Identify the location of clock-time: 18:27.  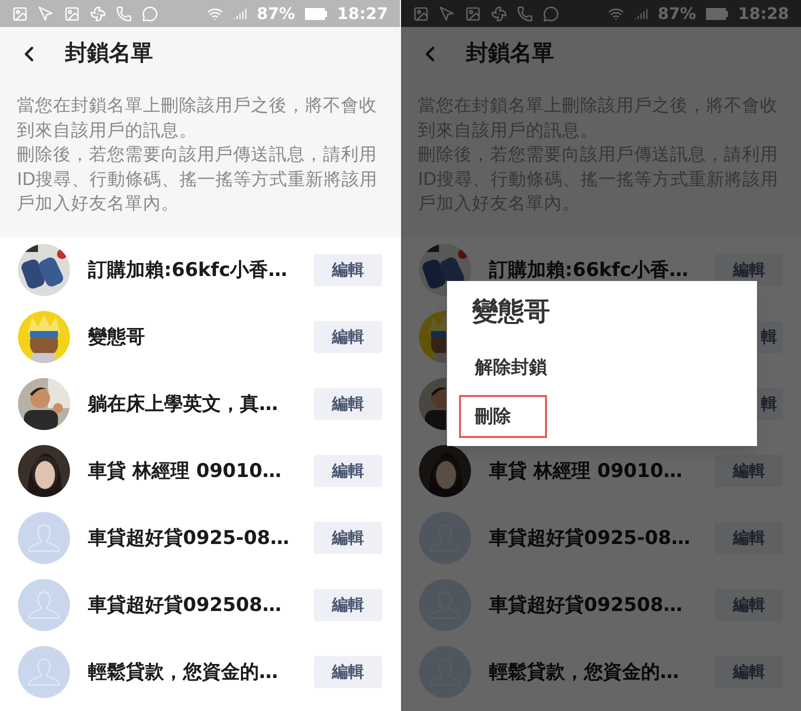
(362, 13).